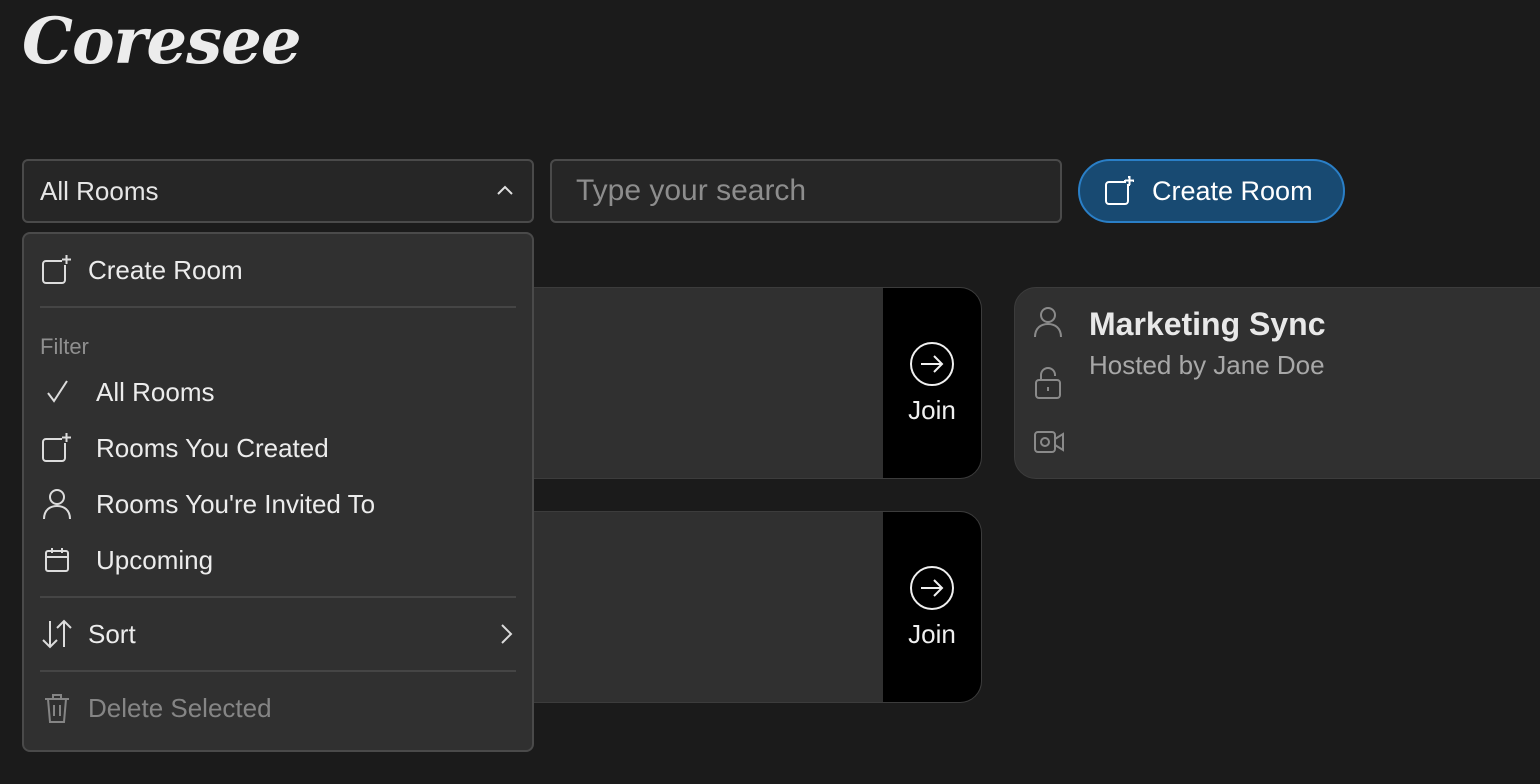  What do you see at coordinates (165, 269) in the screenshot?
I see `menu-create-room-label: Create Room` at bounding box center [165, 269].